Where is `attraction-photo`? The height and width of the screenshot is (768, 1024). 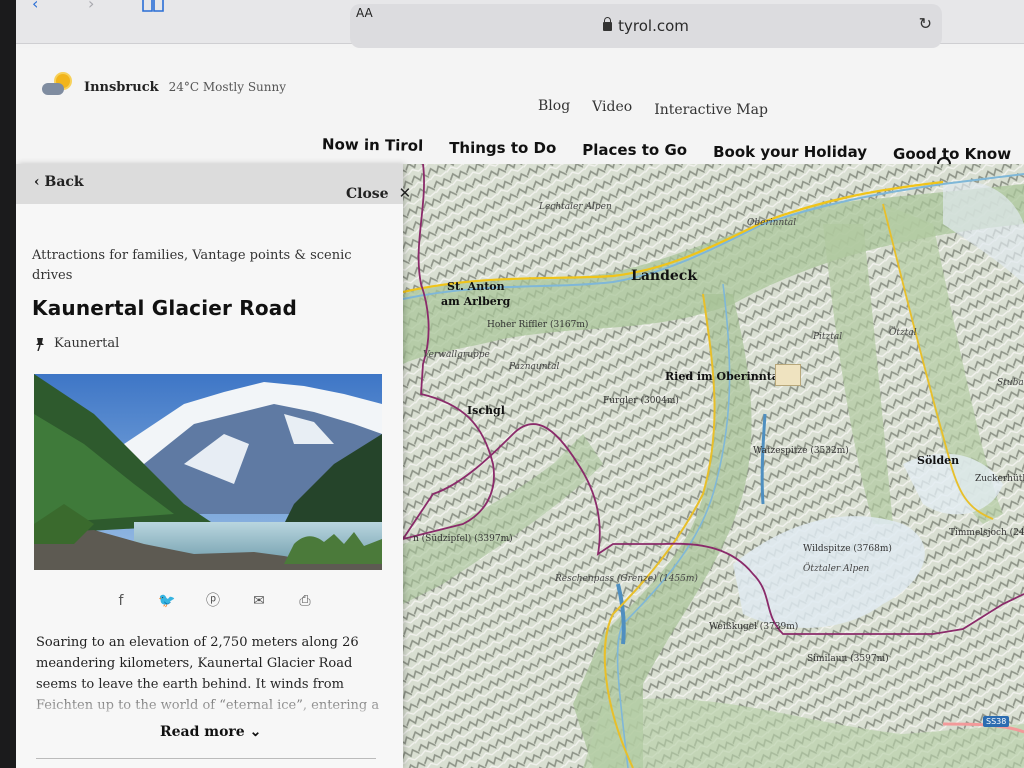 attraction-photo is located at coordinates (208, 472).